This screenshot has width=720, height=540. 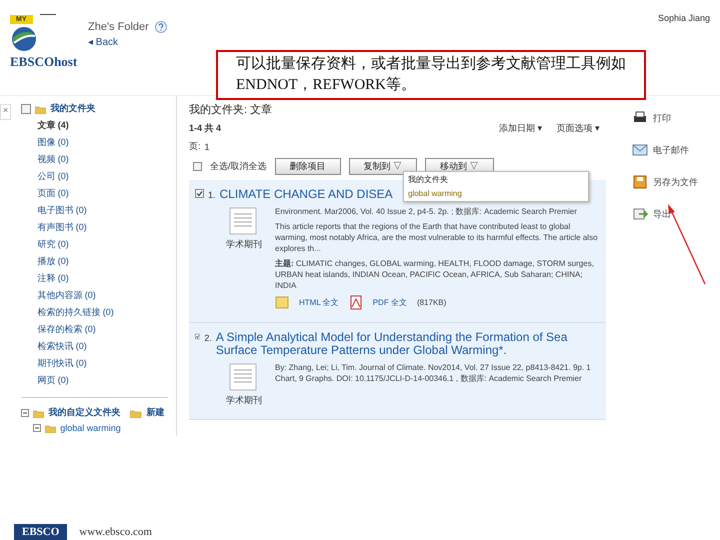 I want to click on sidebar-item: 播放 (0), so click(x=106, y=261).